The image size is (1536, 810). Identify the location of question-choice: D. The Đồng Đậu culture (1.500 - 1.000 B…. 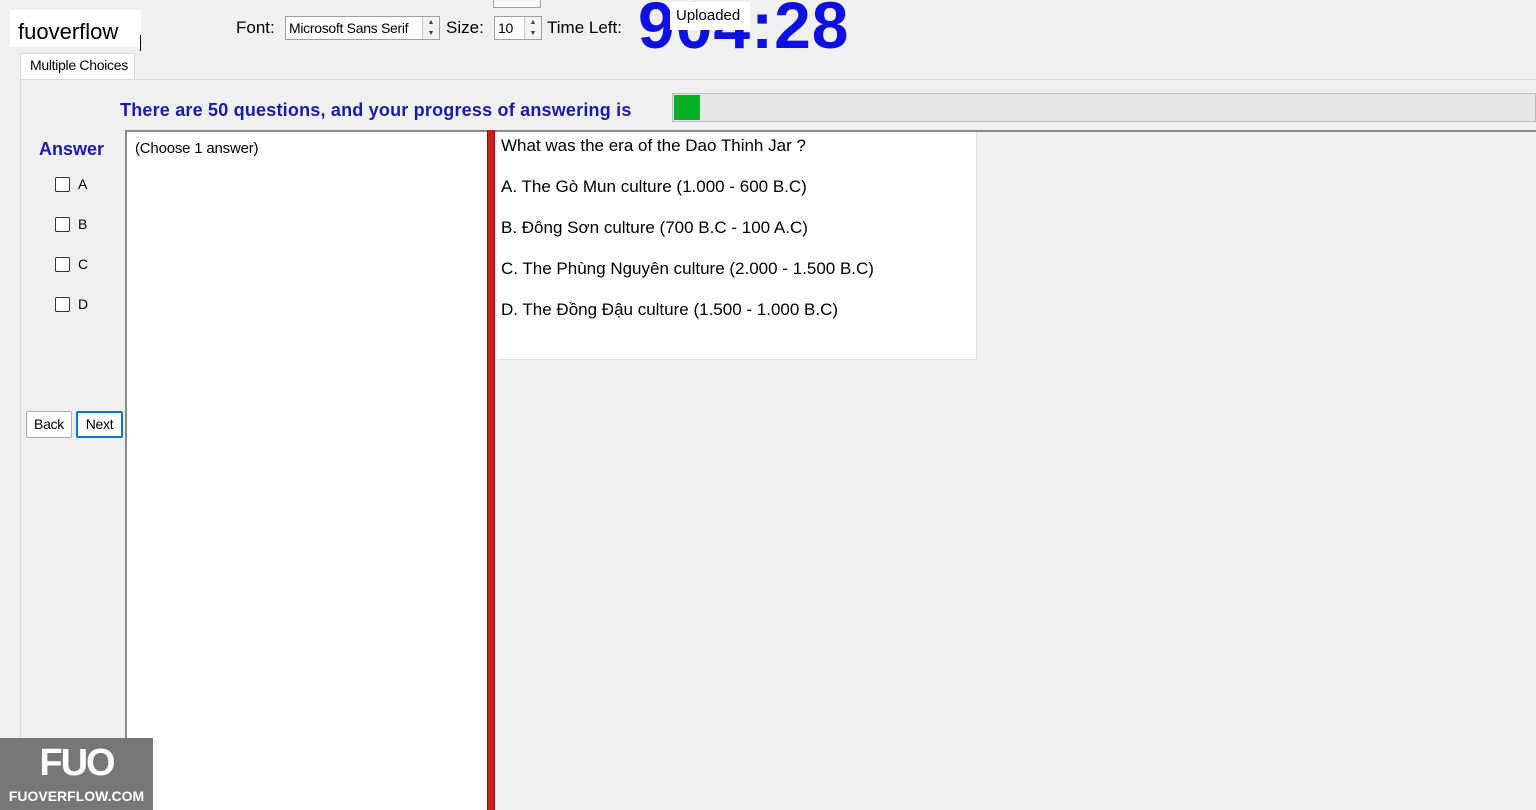
(670, 309).